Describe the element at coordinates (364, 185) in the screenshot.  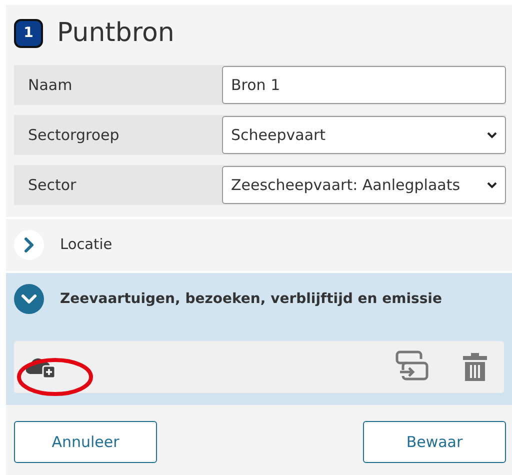
I see `dropdown: Zeescheepvaart: Aanlegplaats` at that location.